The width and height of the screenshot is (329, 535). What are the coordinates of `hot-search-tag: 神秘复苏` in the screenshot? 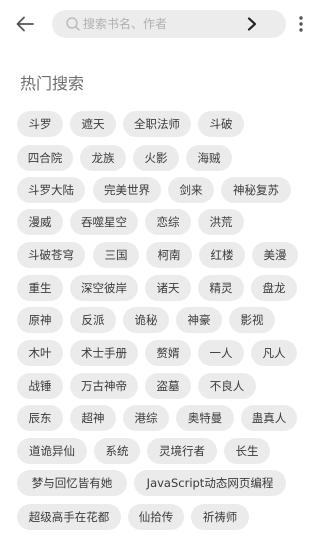 It's located at (256, 190).